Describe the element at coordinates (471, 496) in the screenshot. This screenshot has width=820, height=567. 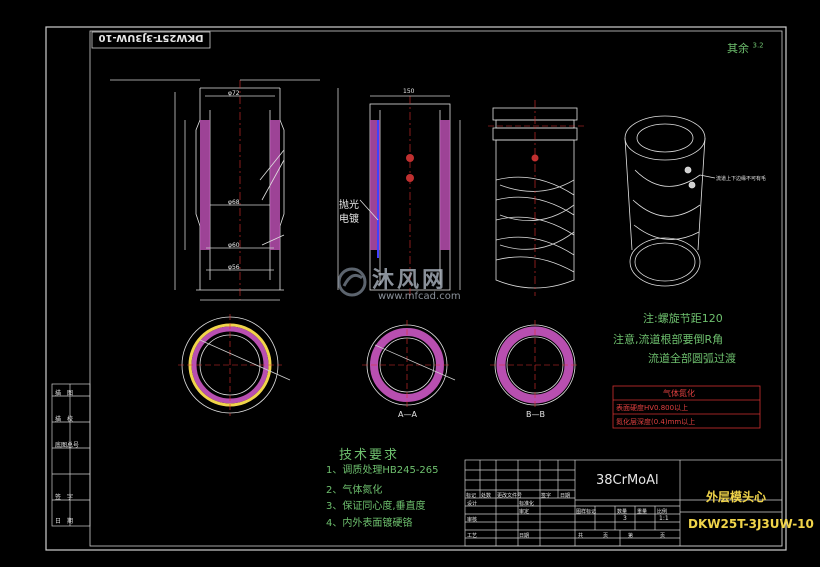
I see `tb-label-biaoji: 标记` at that location.